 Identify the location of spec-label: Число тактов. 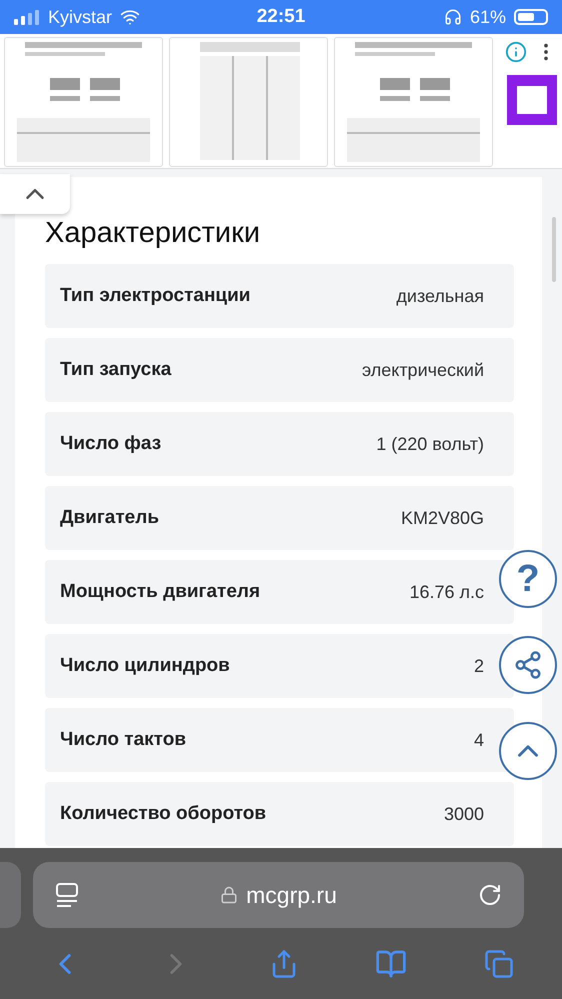
(123, 740).